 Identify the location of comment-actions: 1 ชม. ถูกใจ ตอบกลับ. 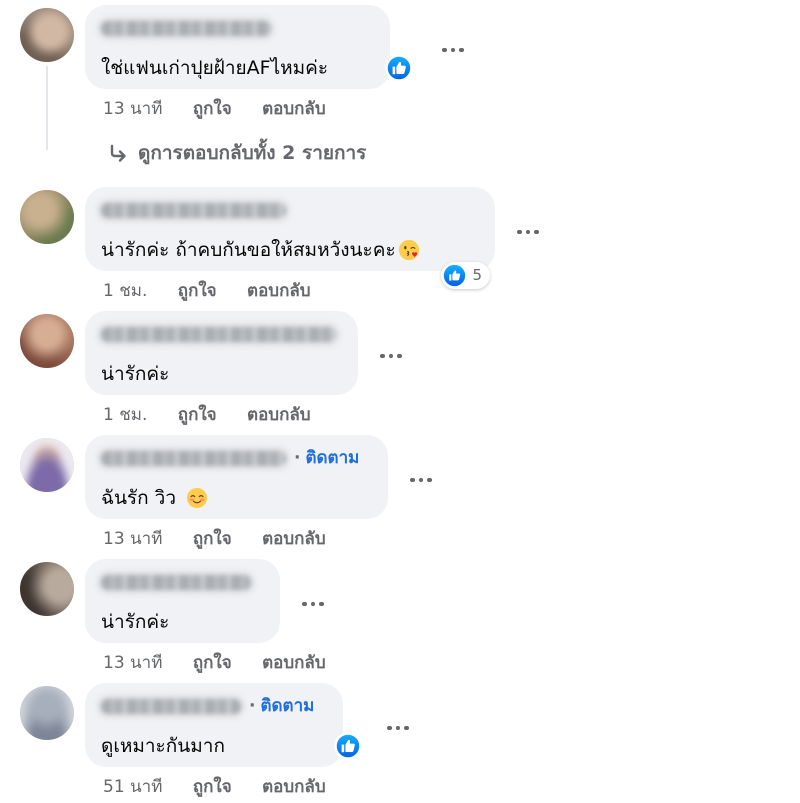
(442, 415).